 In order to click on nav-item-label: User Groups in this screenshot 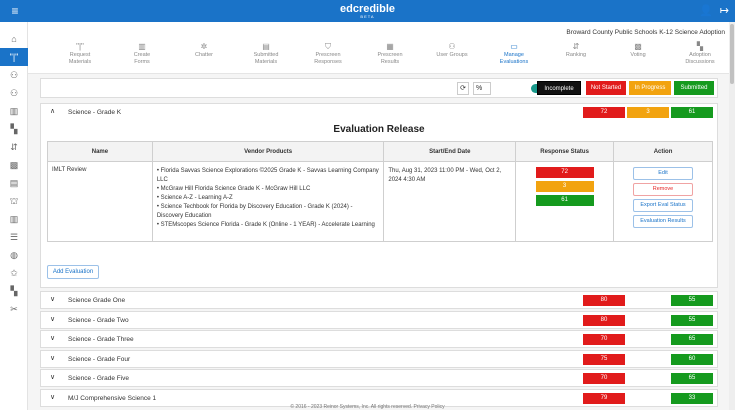, I will do `click(452, 55)`.